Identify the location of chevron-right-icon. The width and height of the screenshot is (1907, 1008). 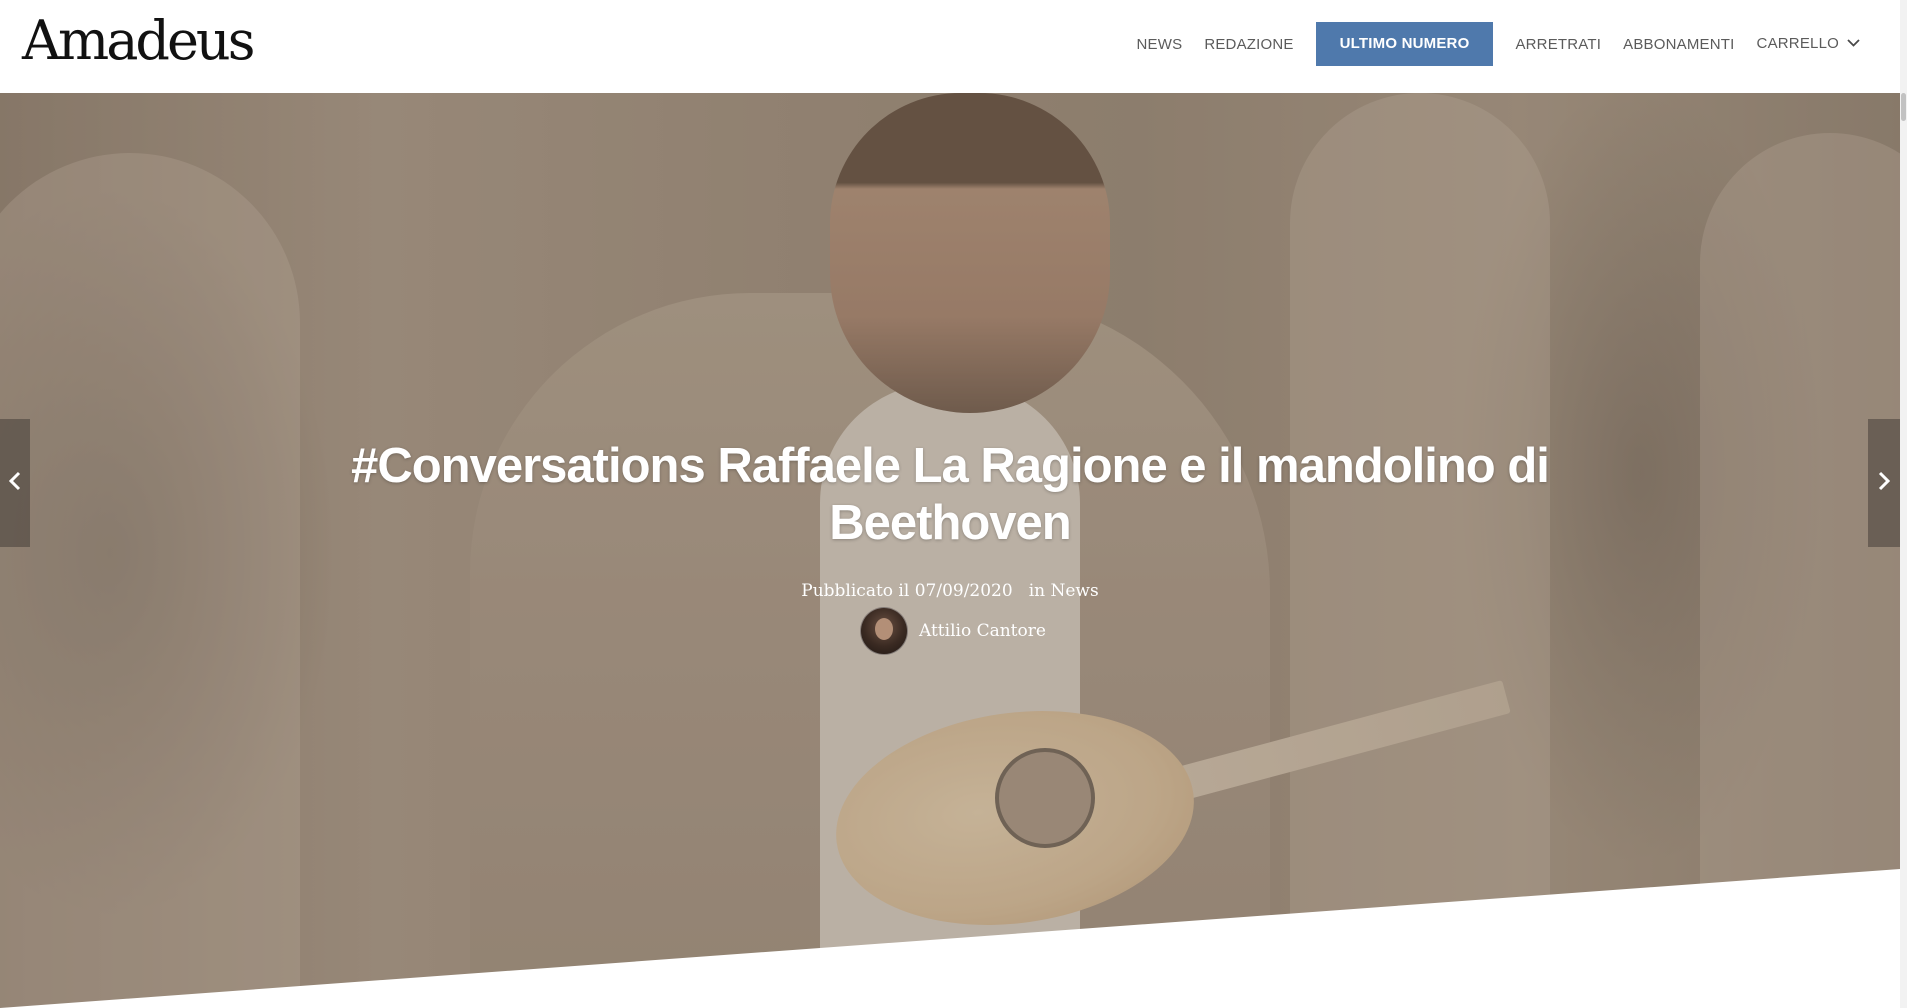
(1884, 483).